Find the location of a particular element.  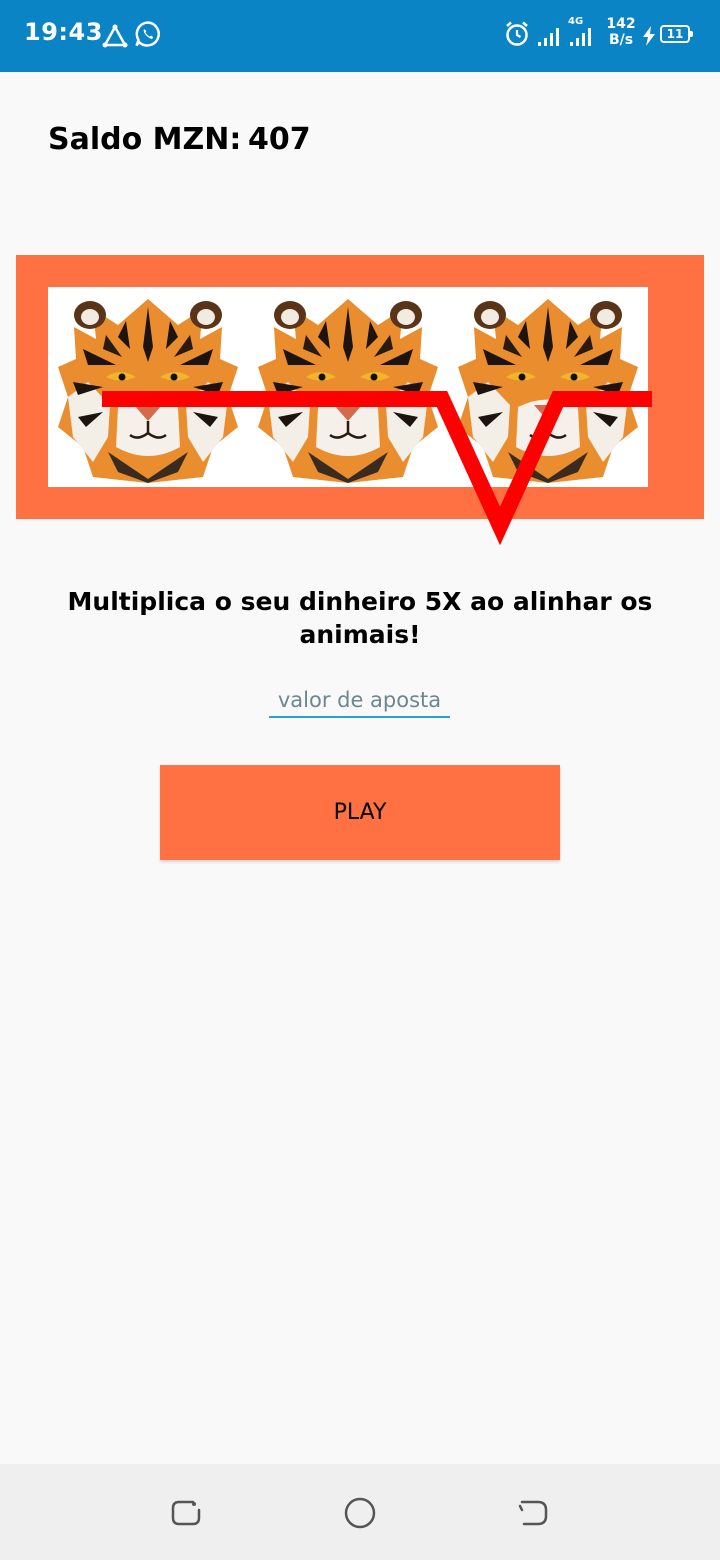

balance-value: 407 is located at coordinates (279, 139).